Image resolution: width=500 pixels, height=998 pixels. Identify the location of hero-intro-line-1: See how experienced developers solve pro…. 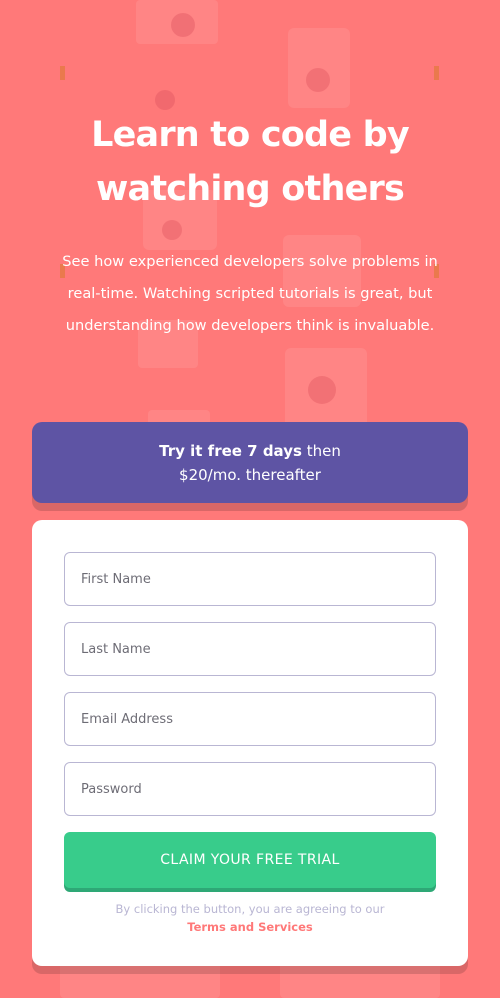
(250, 261).